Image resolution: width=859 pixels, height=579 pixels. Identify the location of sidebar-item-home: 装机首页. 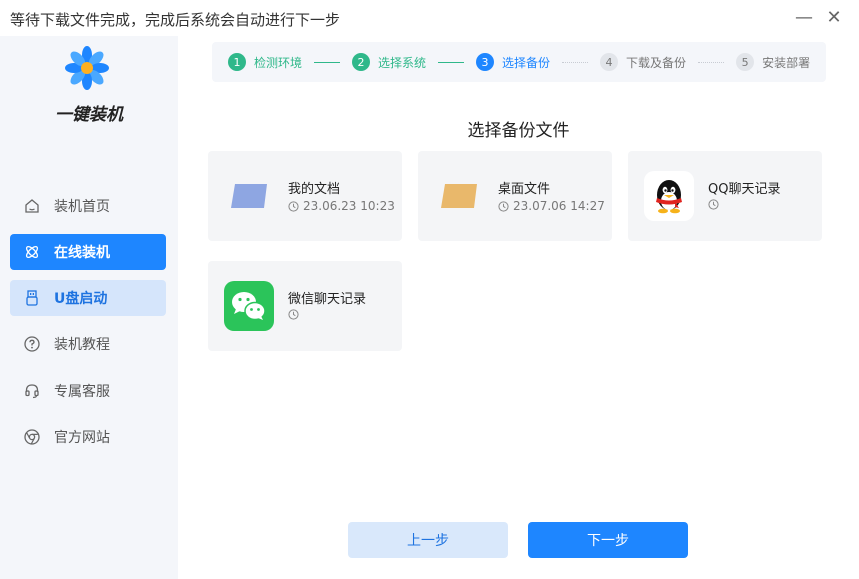
(88, 206).